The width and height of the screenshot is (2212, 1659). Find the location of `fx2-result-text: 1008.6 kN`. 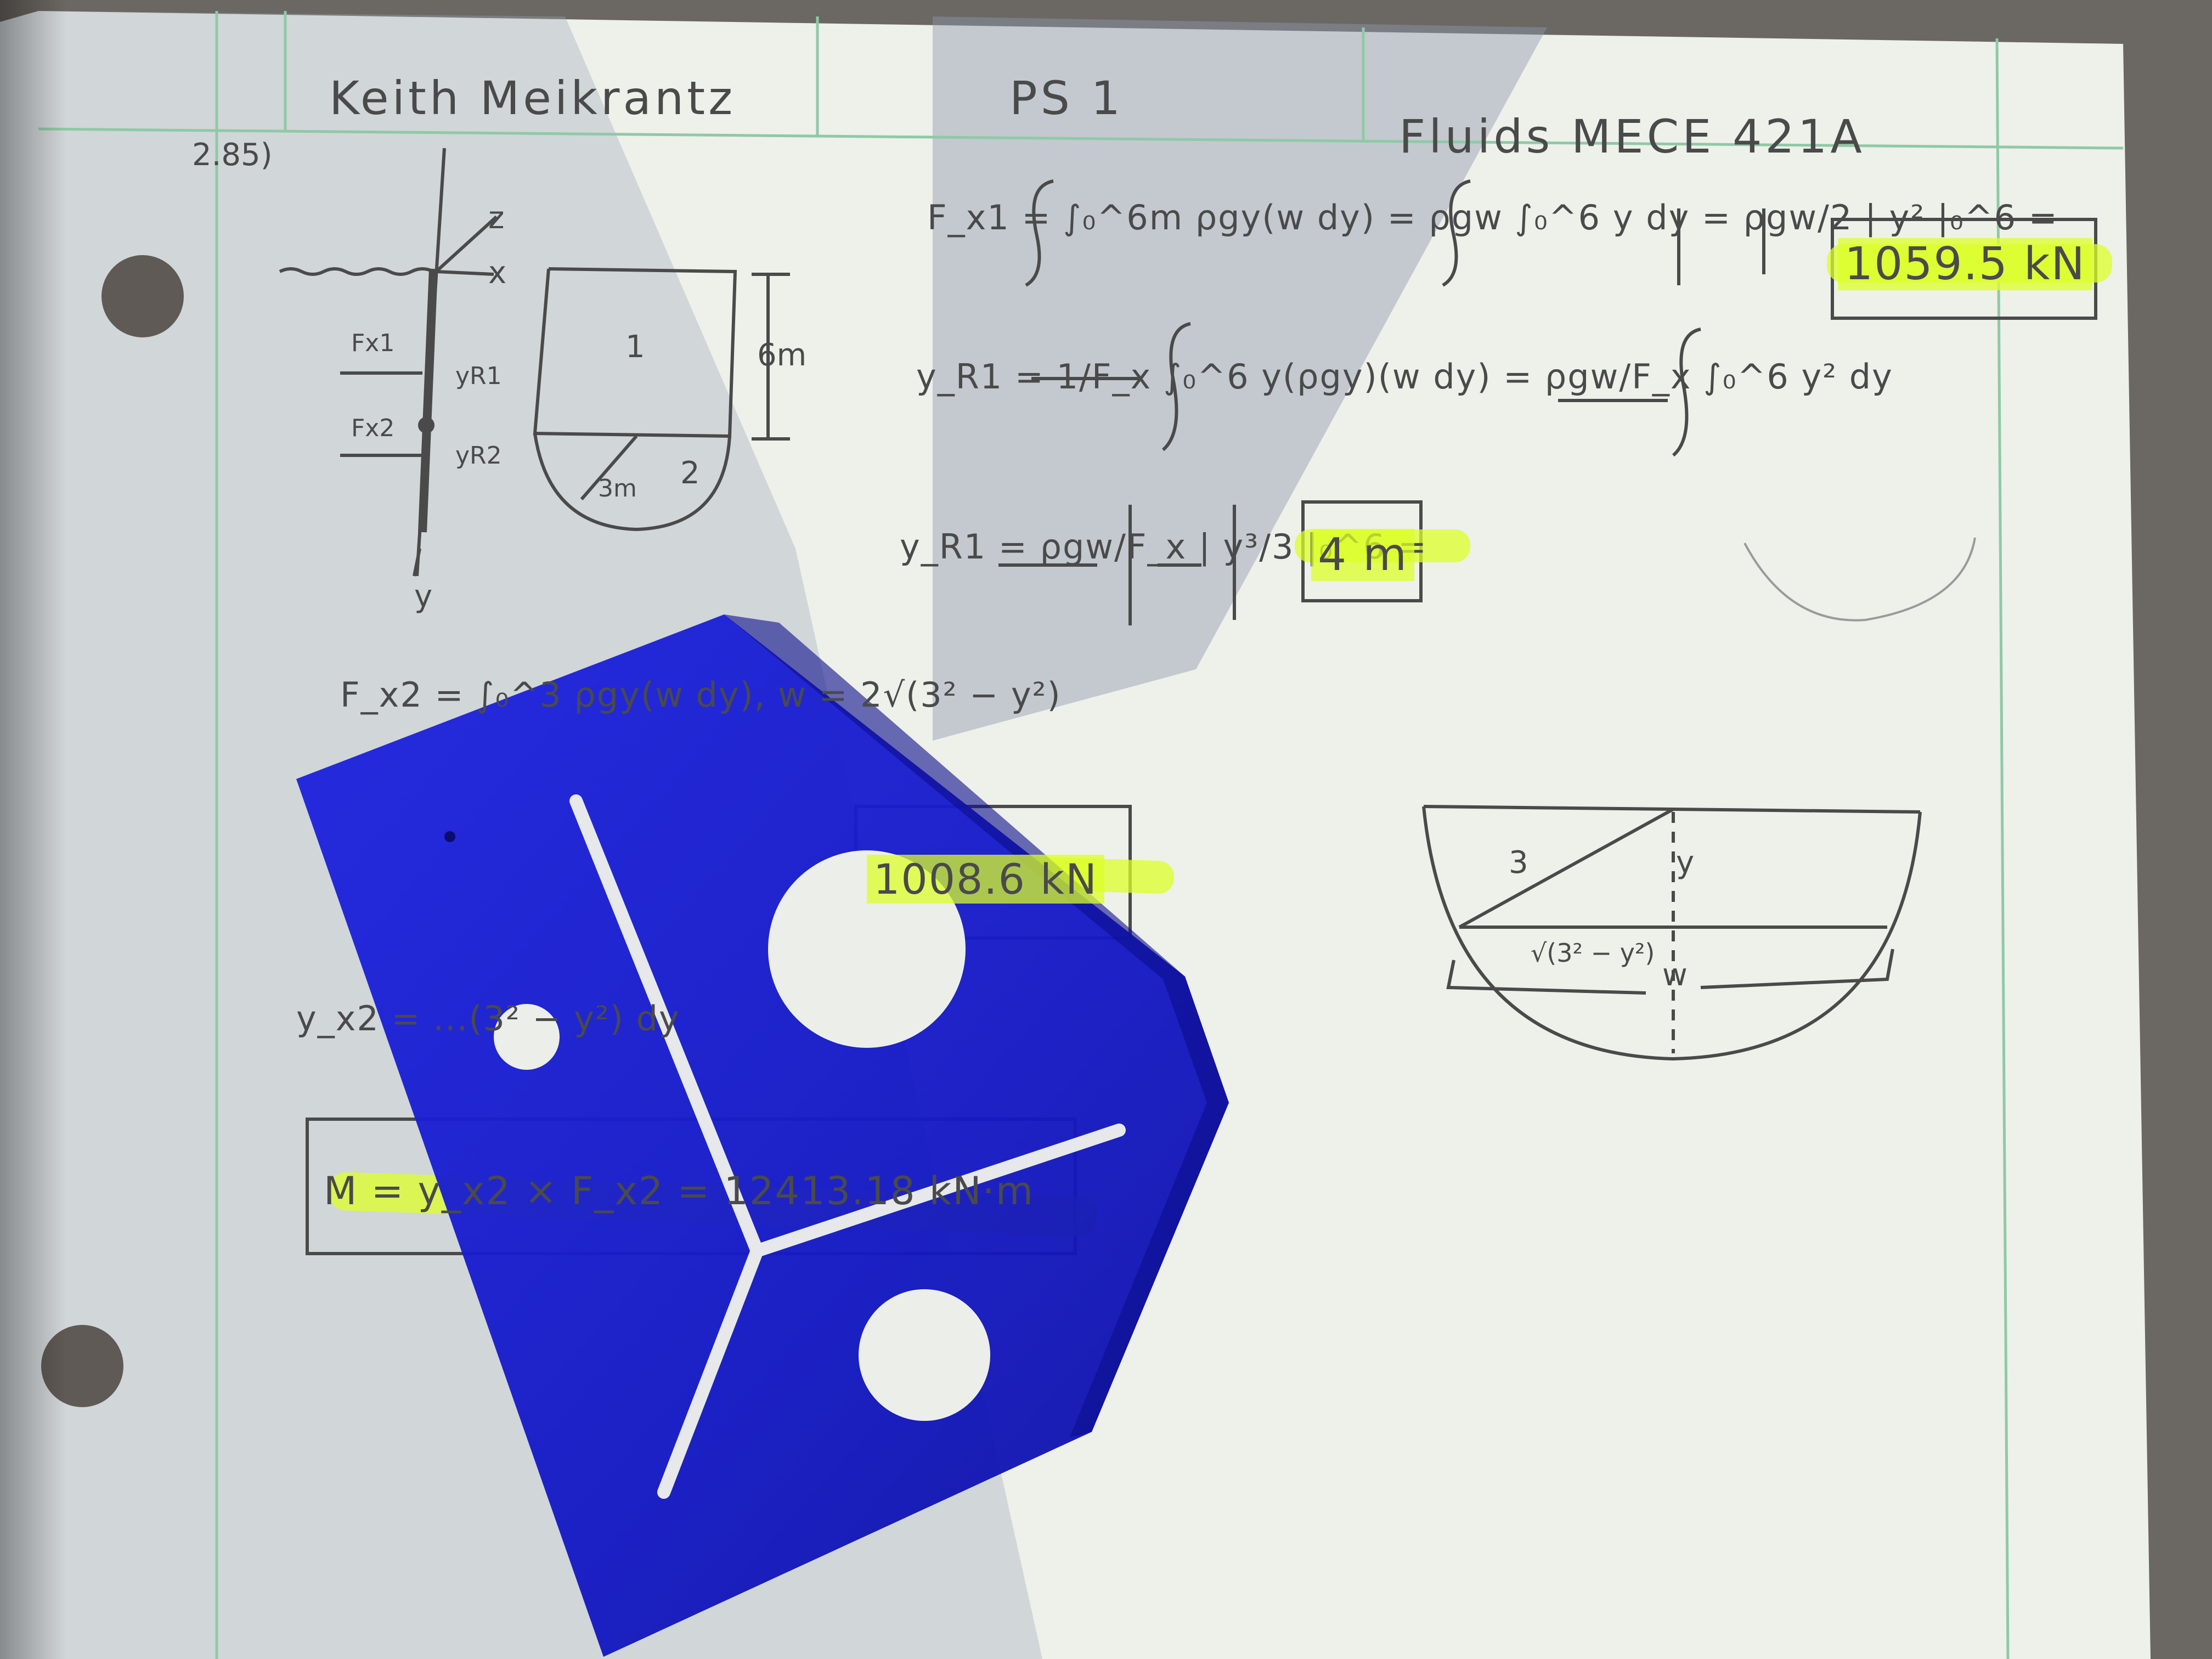

fx2-result-text: 1008.6 kN is located at coordinates (986, 880).